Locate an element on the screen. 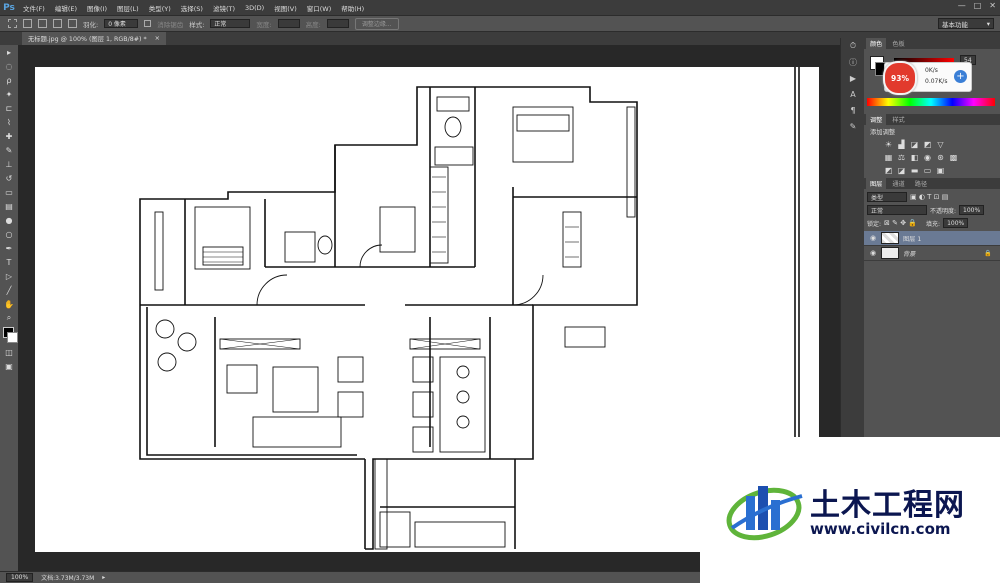 The image size is (1000, 583). menu-filter: 滤镜(T) is located at coordinates (224, 8).